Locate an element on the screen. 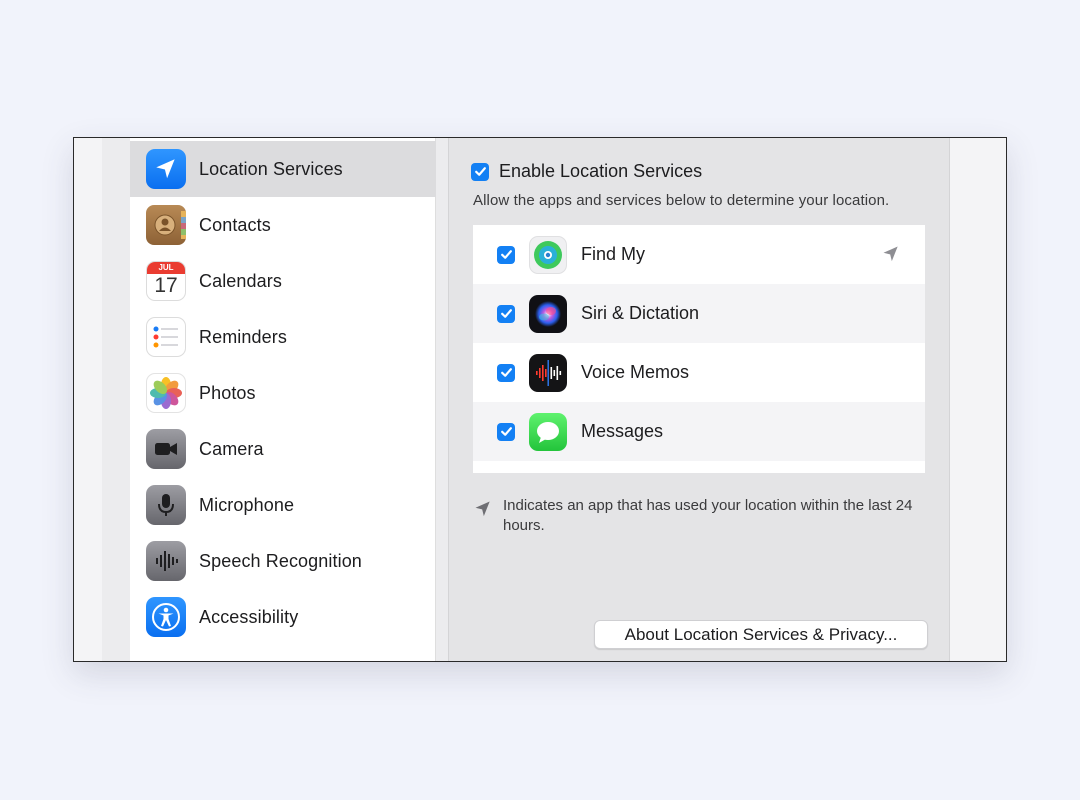 The width and height of the screenshot is (1080, 800). siri-dictation-checkbox is located at coordinates (506, 313).